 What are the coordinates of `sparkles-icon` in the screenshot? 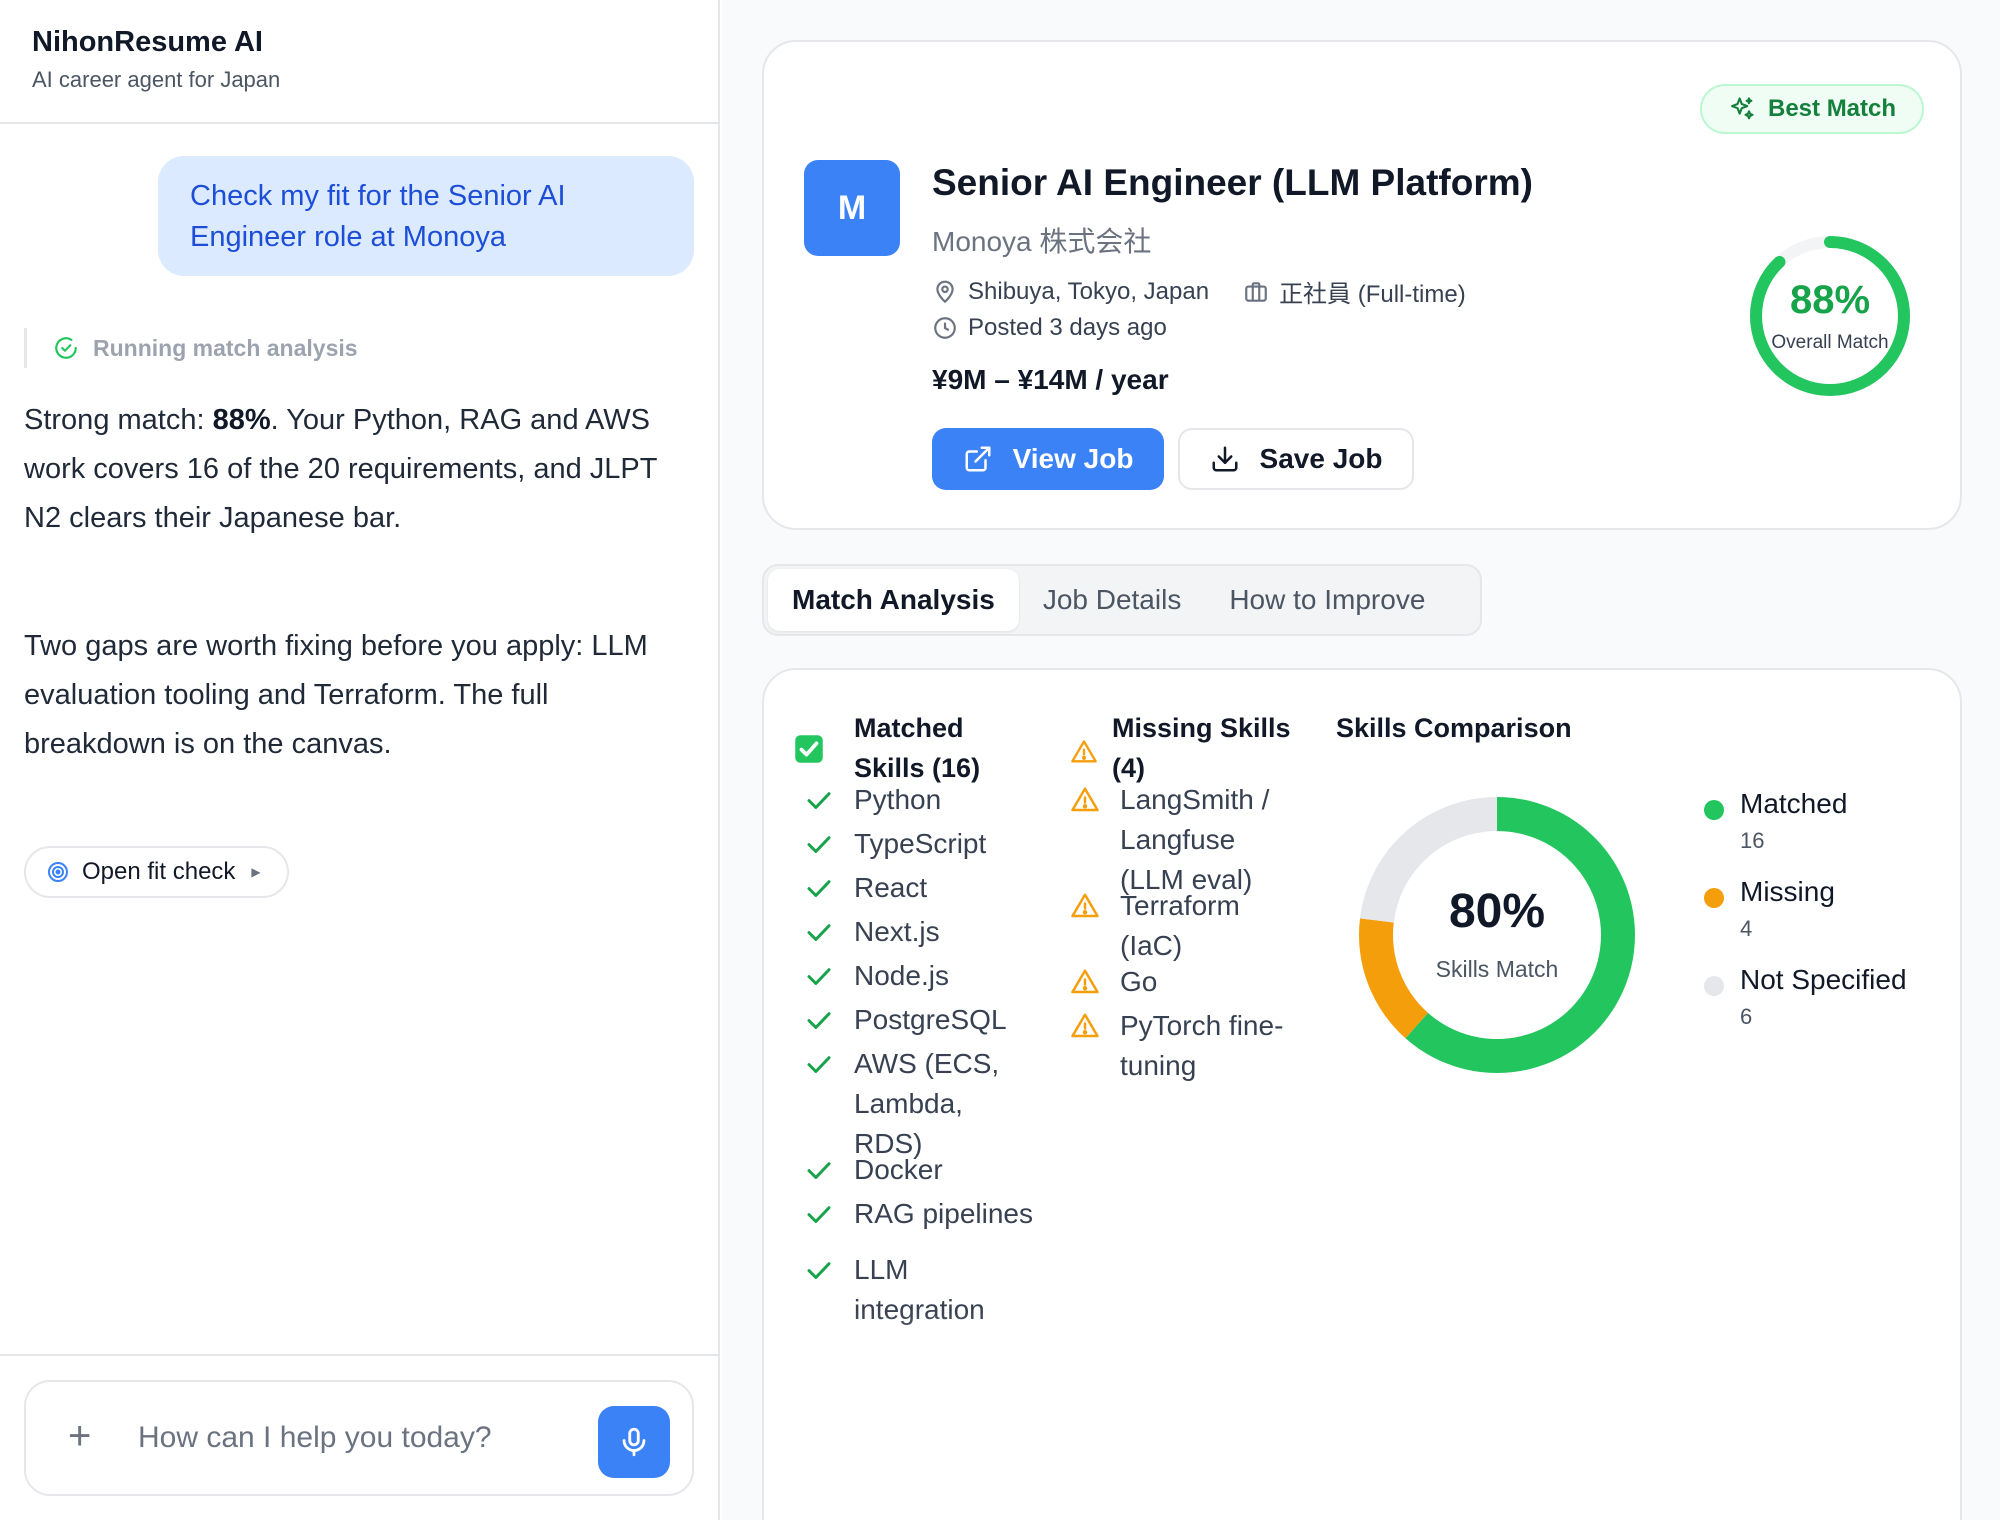 It's located at (1742, 108).